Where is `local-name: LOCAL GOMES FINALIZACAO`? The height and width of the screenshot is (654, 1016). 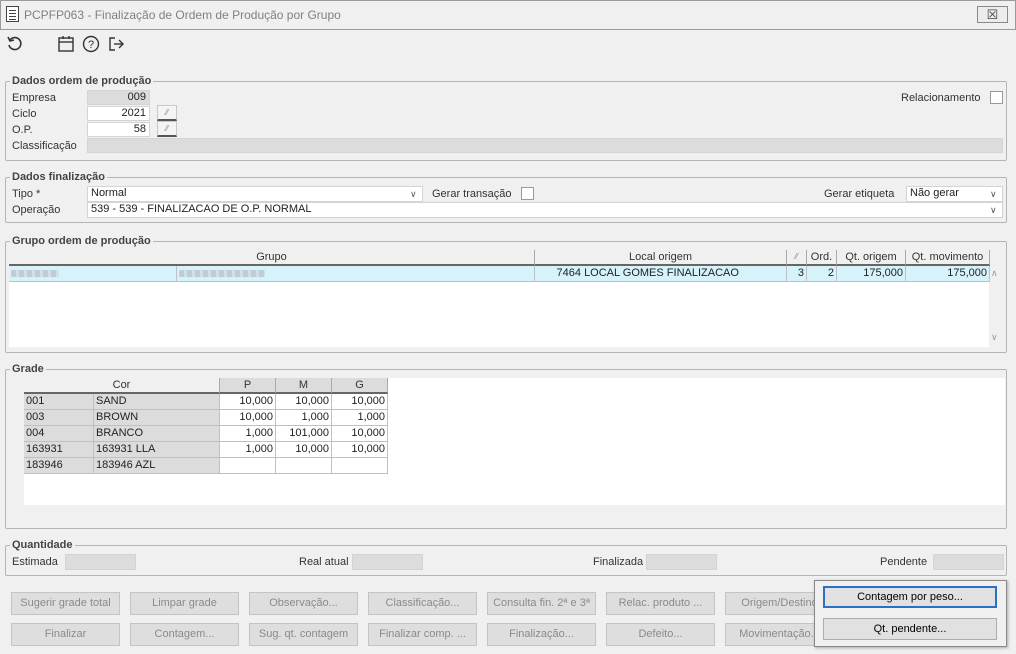 local-name: LOCAL GOMES FINALIZACAO is located at coordinates (661, 273).